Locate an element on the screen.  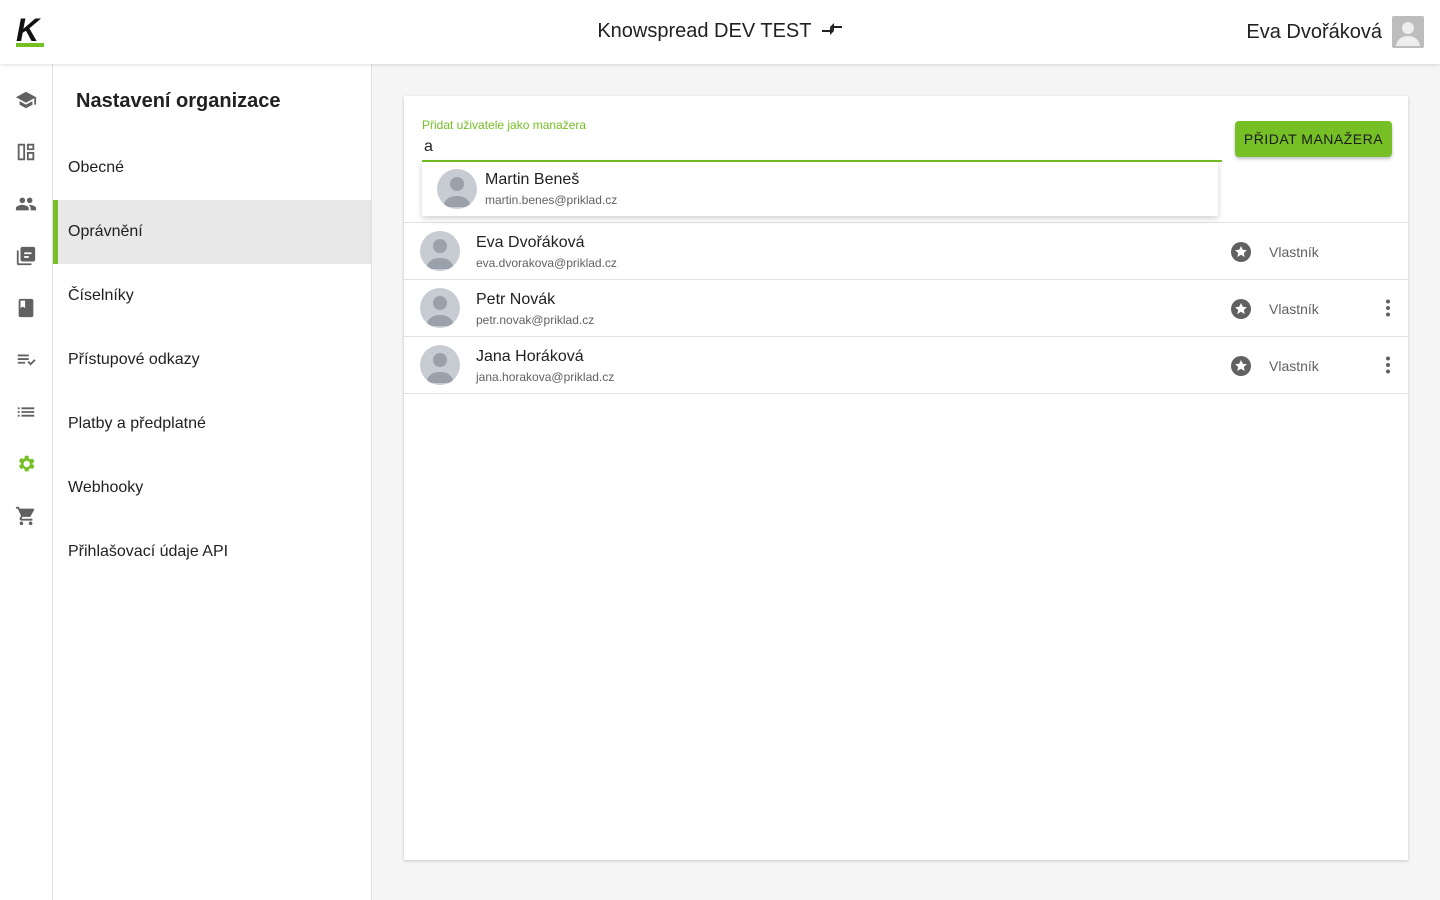
people-icon is located at coordinates (26, 204).